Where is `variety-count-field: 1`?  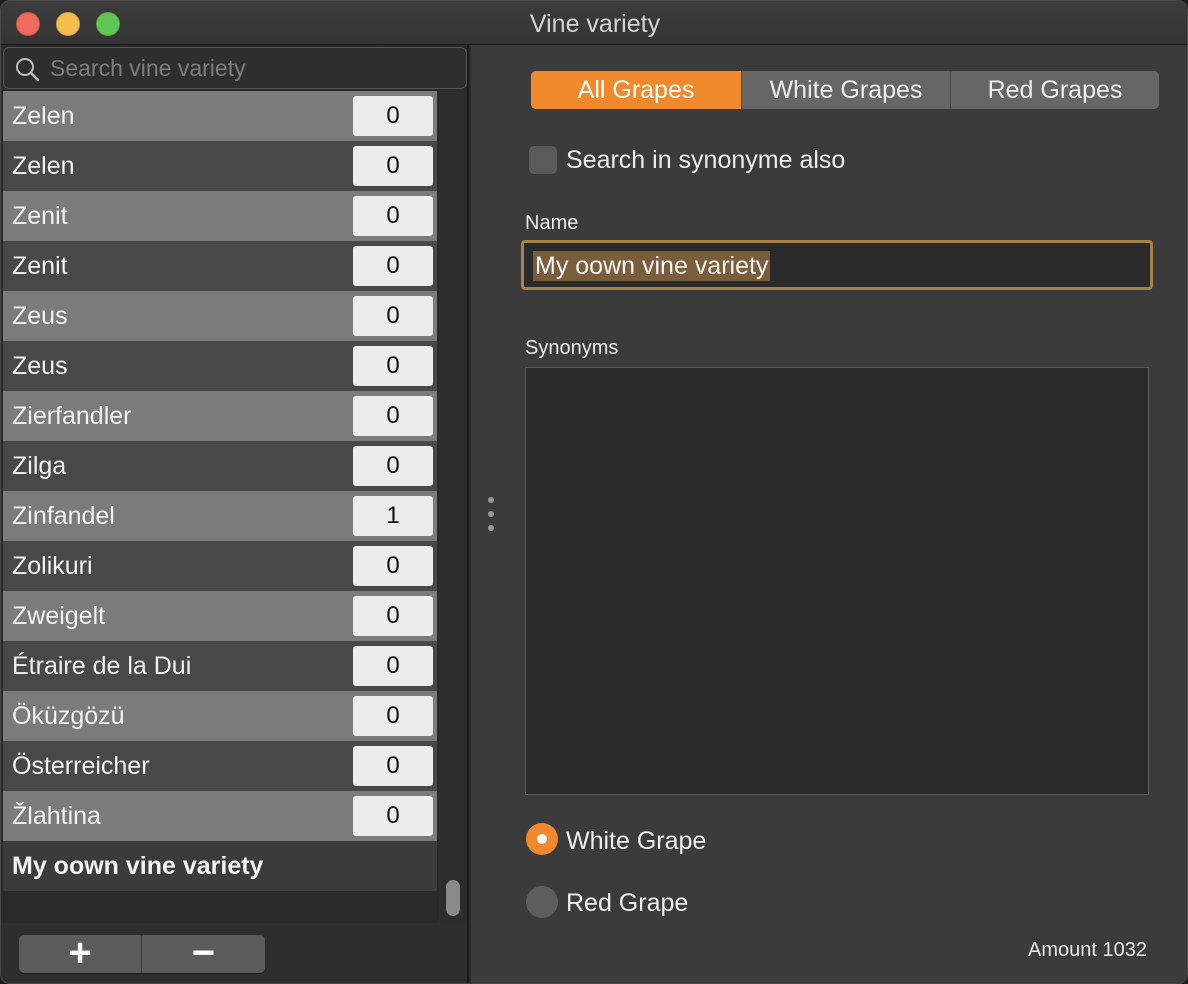 variety-count-field: 1 is located at coordinates (393, 516).